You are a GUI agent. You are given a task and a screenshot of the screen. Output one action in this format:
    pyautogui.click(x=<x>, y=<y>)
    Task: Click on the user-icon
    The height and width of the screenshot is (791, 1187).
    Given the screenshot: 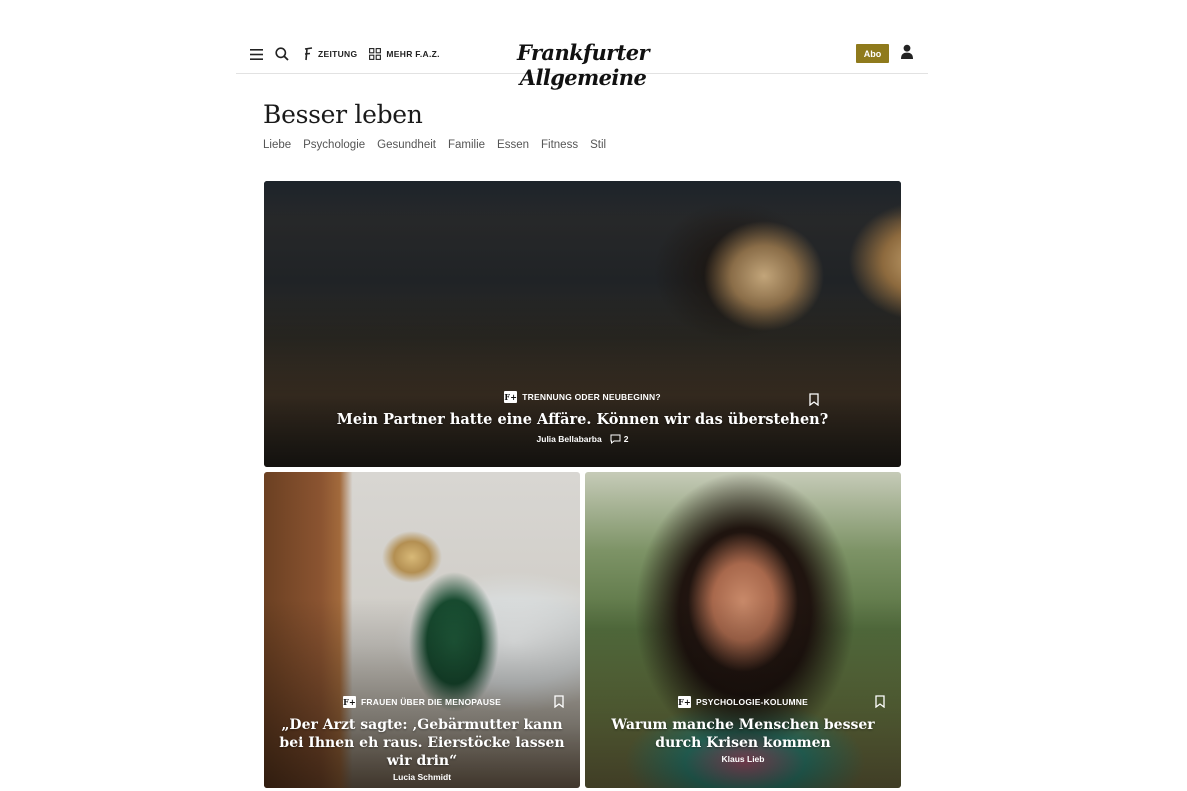 What is the action you would take?
    pyautogui.click(x=907, y=52)
    